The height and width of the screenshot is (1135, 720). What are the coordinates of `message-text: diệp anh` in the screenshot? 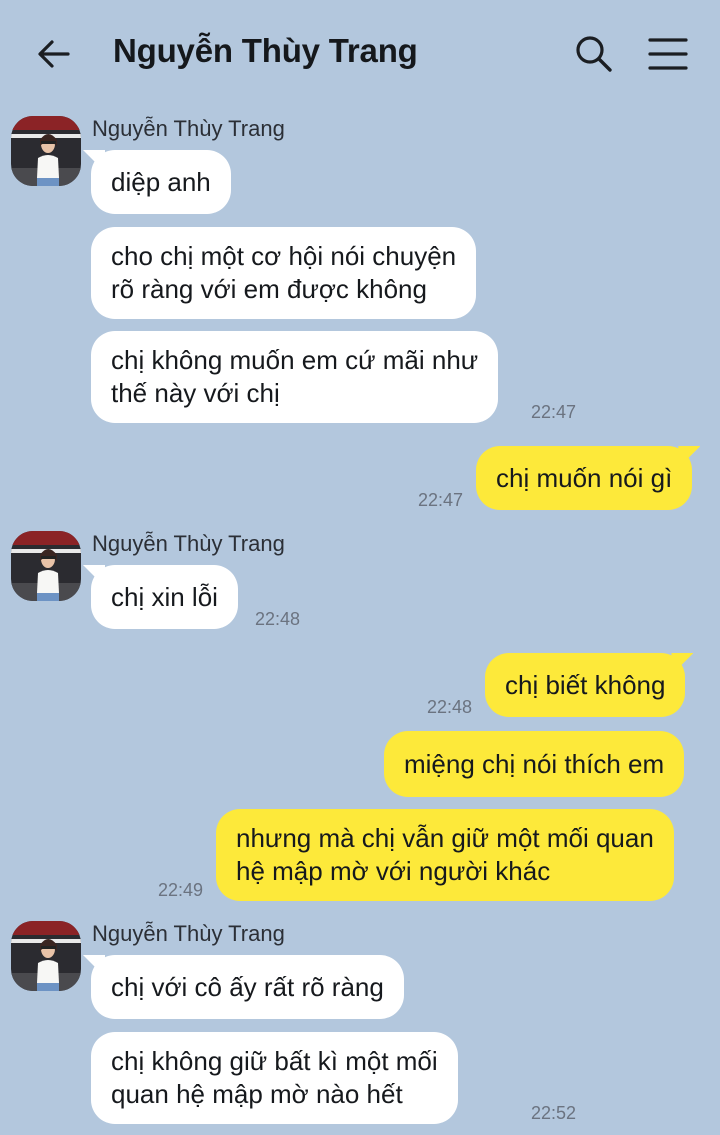 It's located at (161, 181).